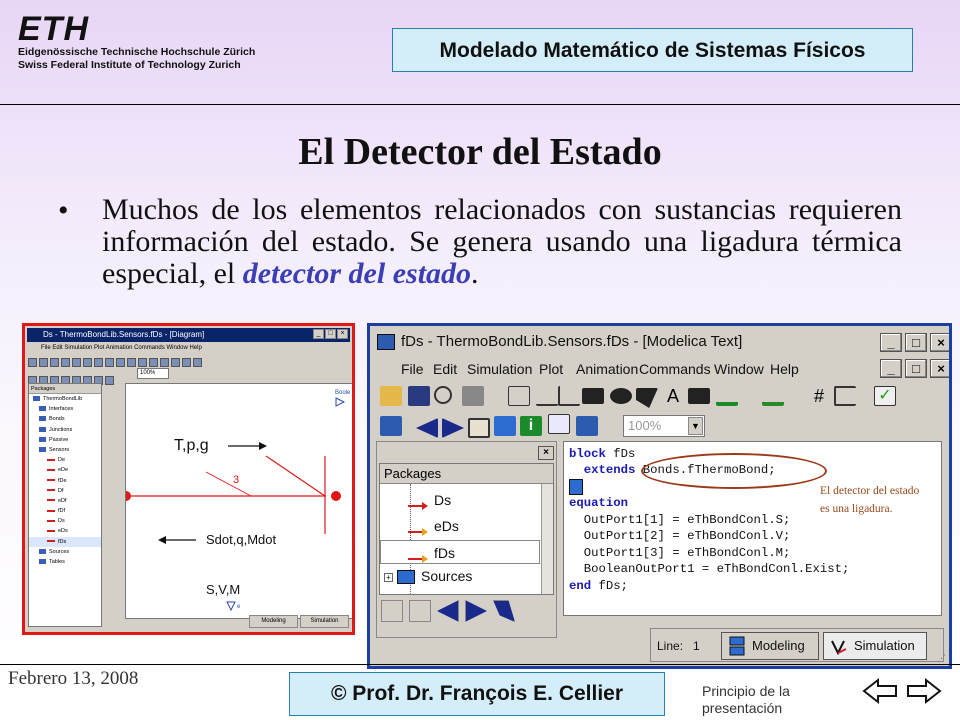 Image resolution: width=960 pixels, height=720 pixels. Describe the element at coordinates (153, 362) in the screenshot. I see `pen-color-icon` at that location.